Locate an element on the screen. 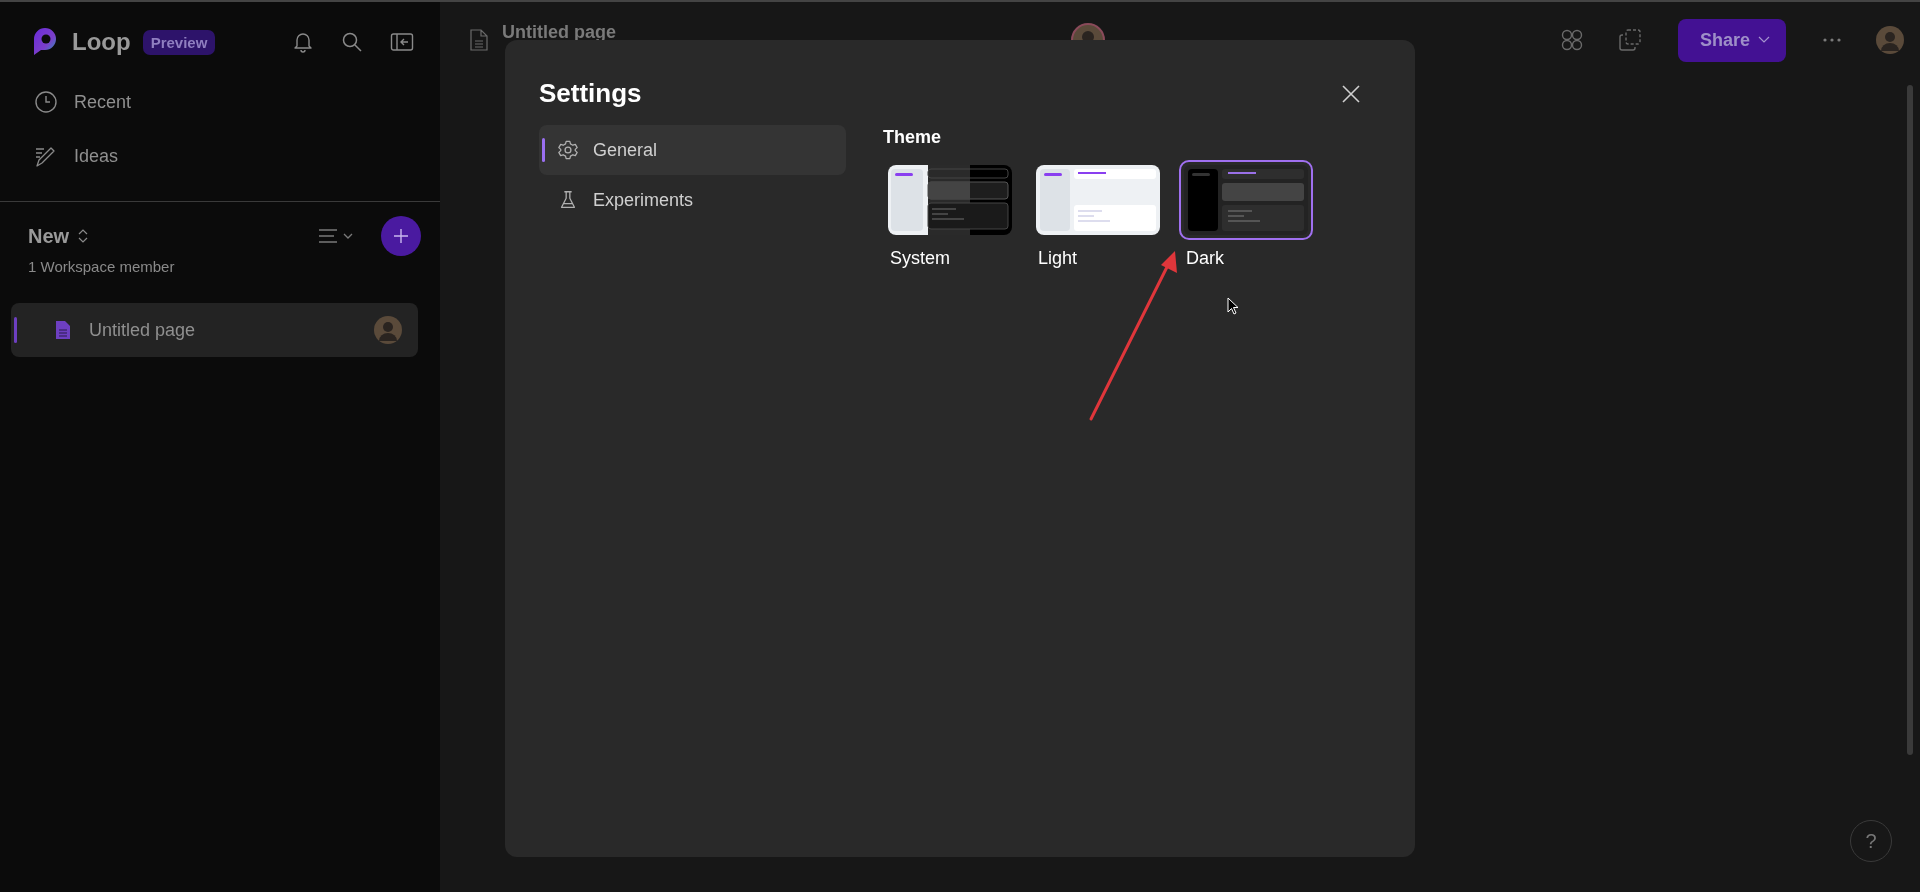 The width and height of the screenshot is (1920, 892). page-item: Untitled page is located at coordinates (214, 330).